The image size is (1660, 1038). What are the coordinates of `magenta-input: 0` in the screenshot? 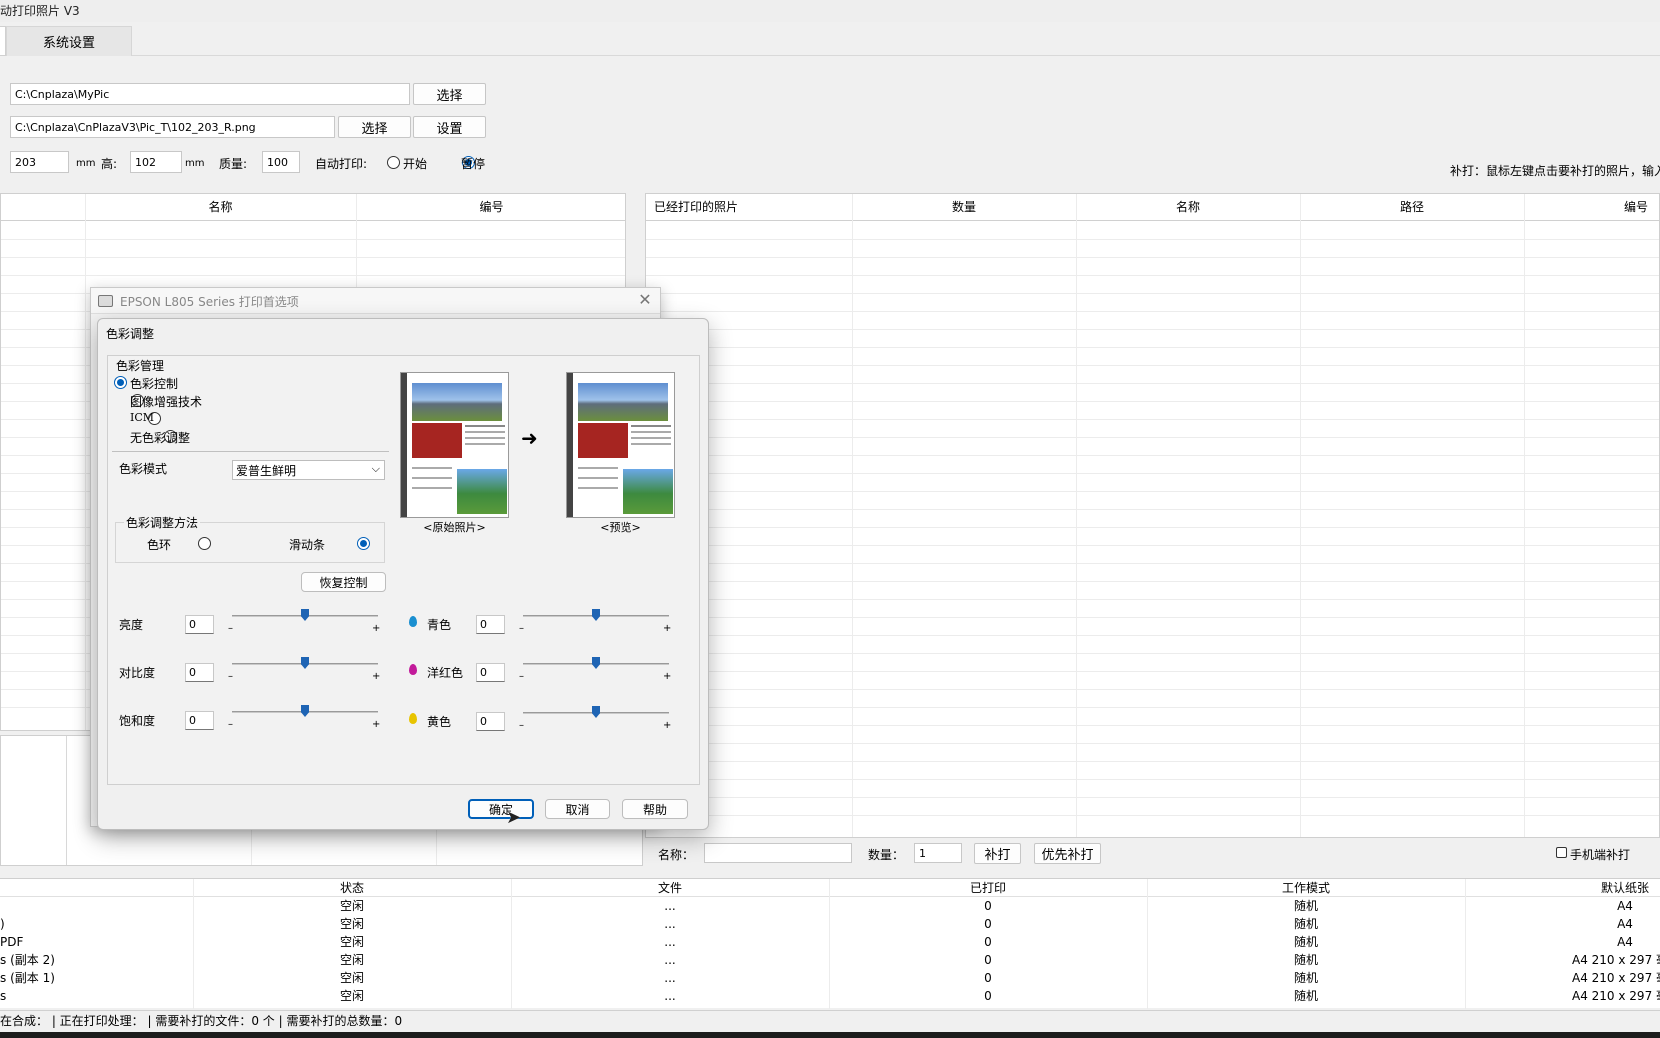 It's located at (490, 672).